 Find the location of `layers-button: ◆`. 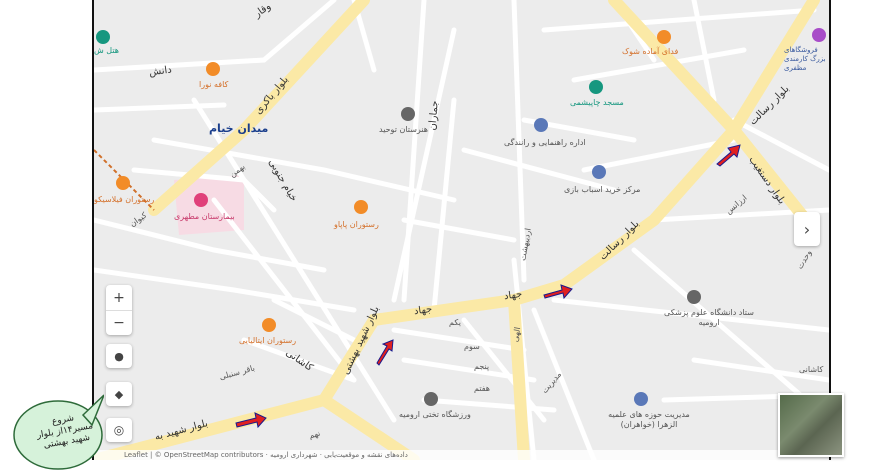

layers-button: ◆ is located at coordinates (119, 394).